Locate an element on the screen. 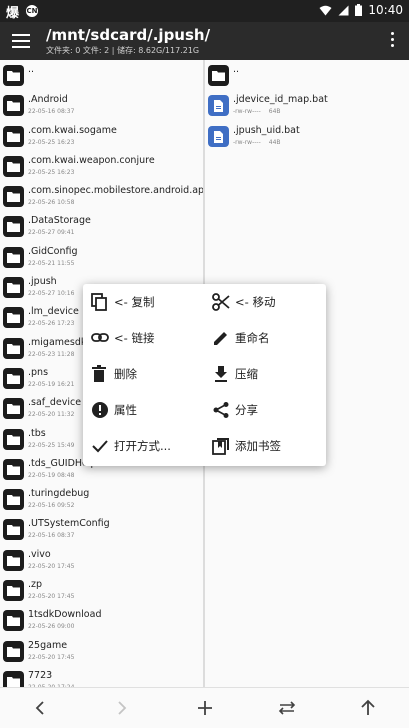 The width and height of the screenshot is (409, 728). item-date: 22-05-25 15:49 is located at coordinates (51, 445).